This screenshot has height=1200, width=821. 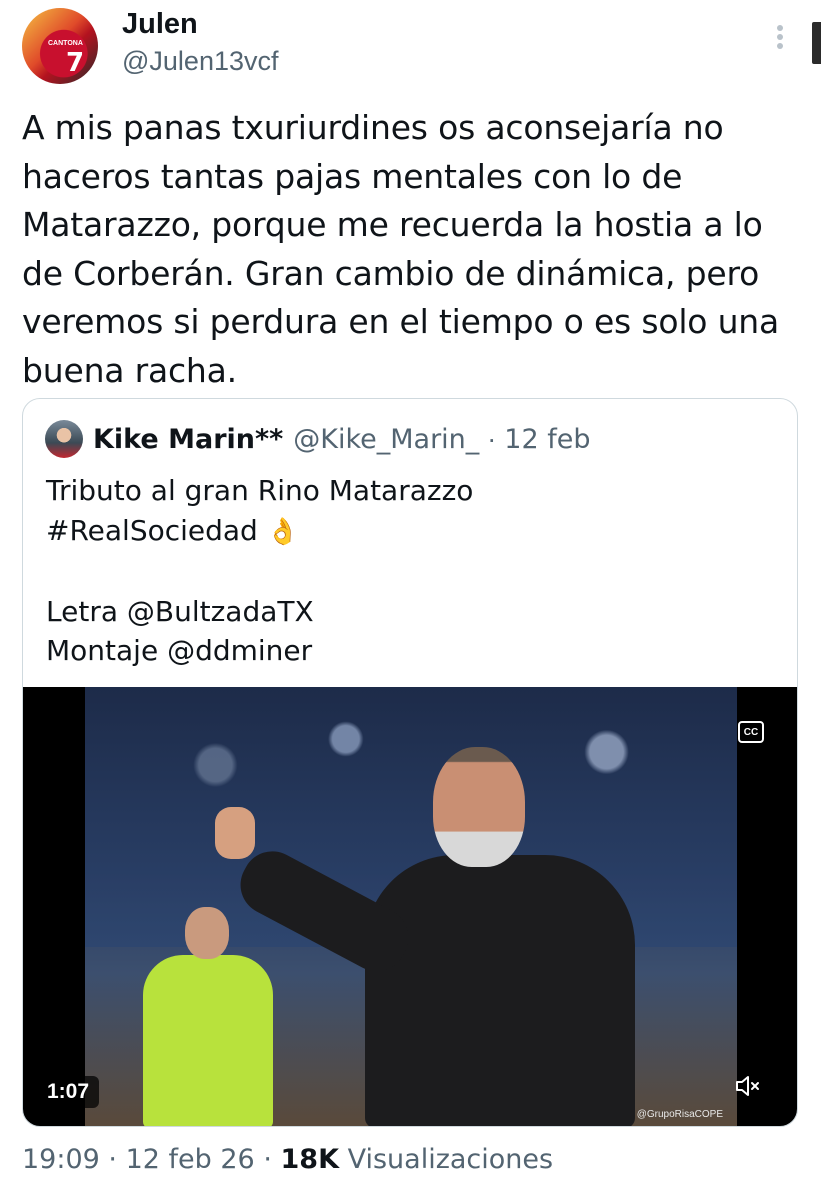 What do you see at coordinates (748, 1086) in the screenshot?
I see `speaker-muted-icon` at bounding box center [748, 1086].